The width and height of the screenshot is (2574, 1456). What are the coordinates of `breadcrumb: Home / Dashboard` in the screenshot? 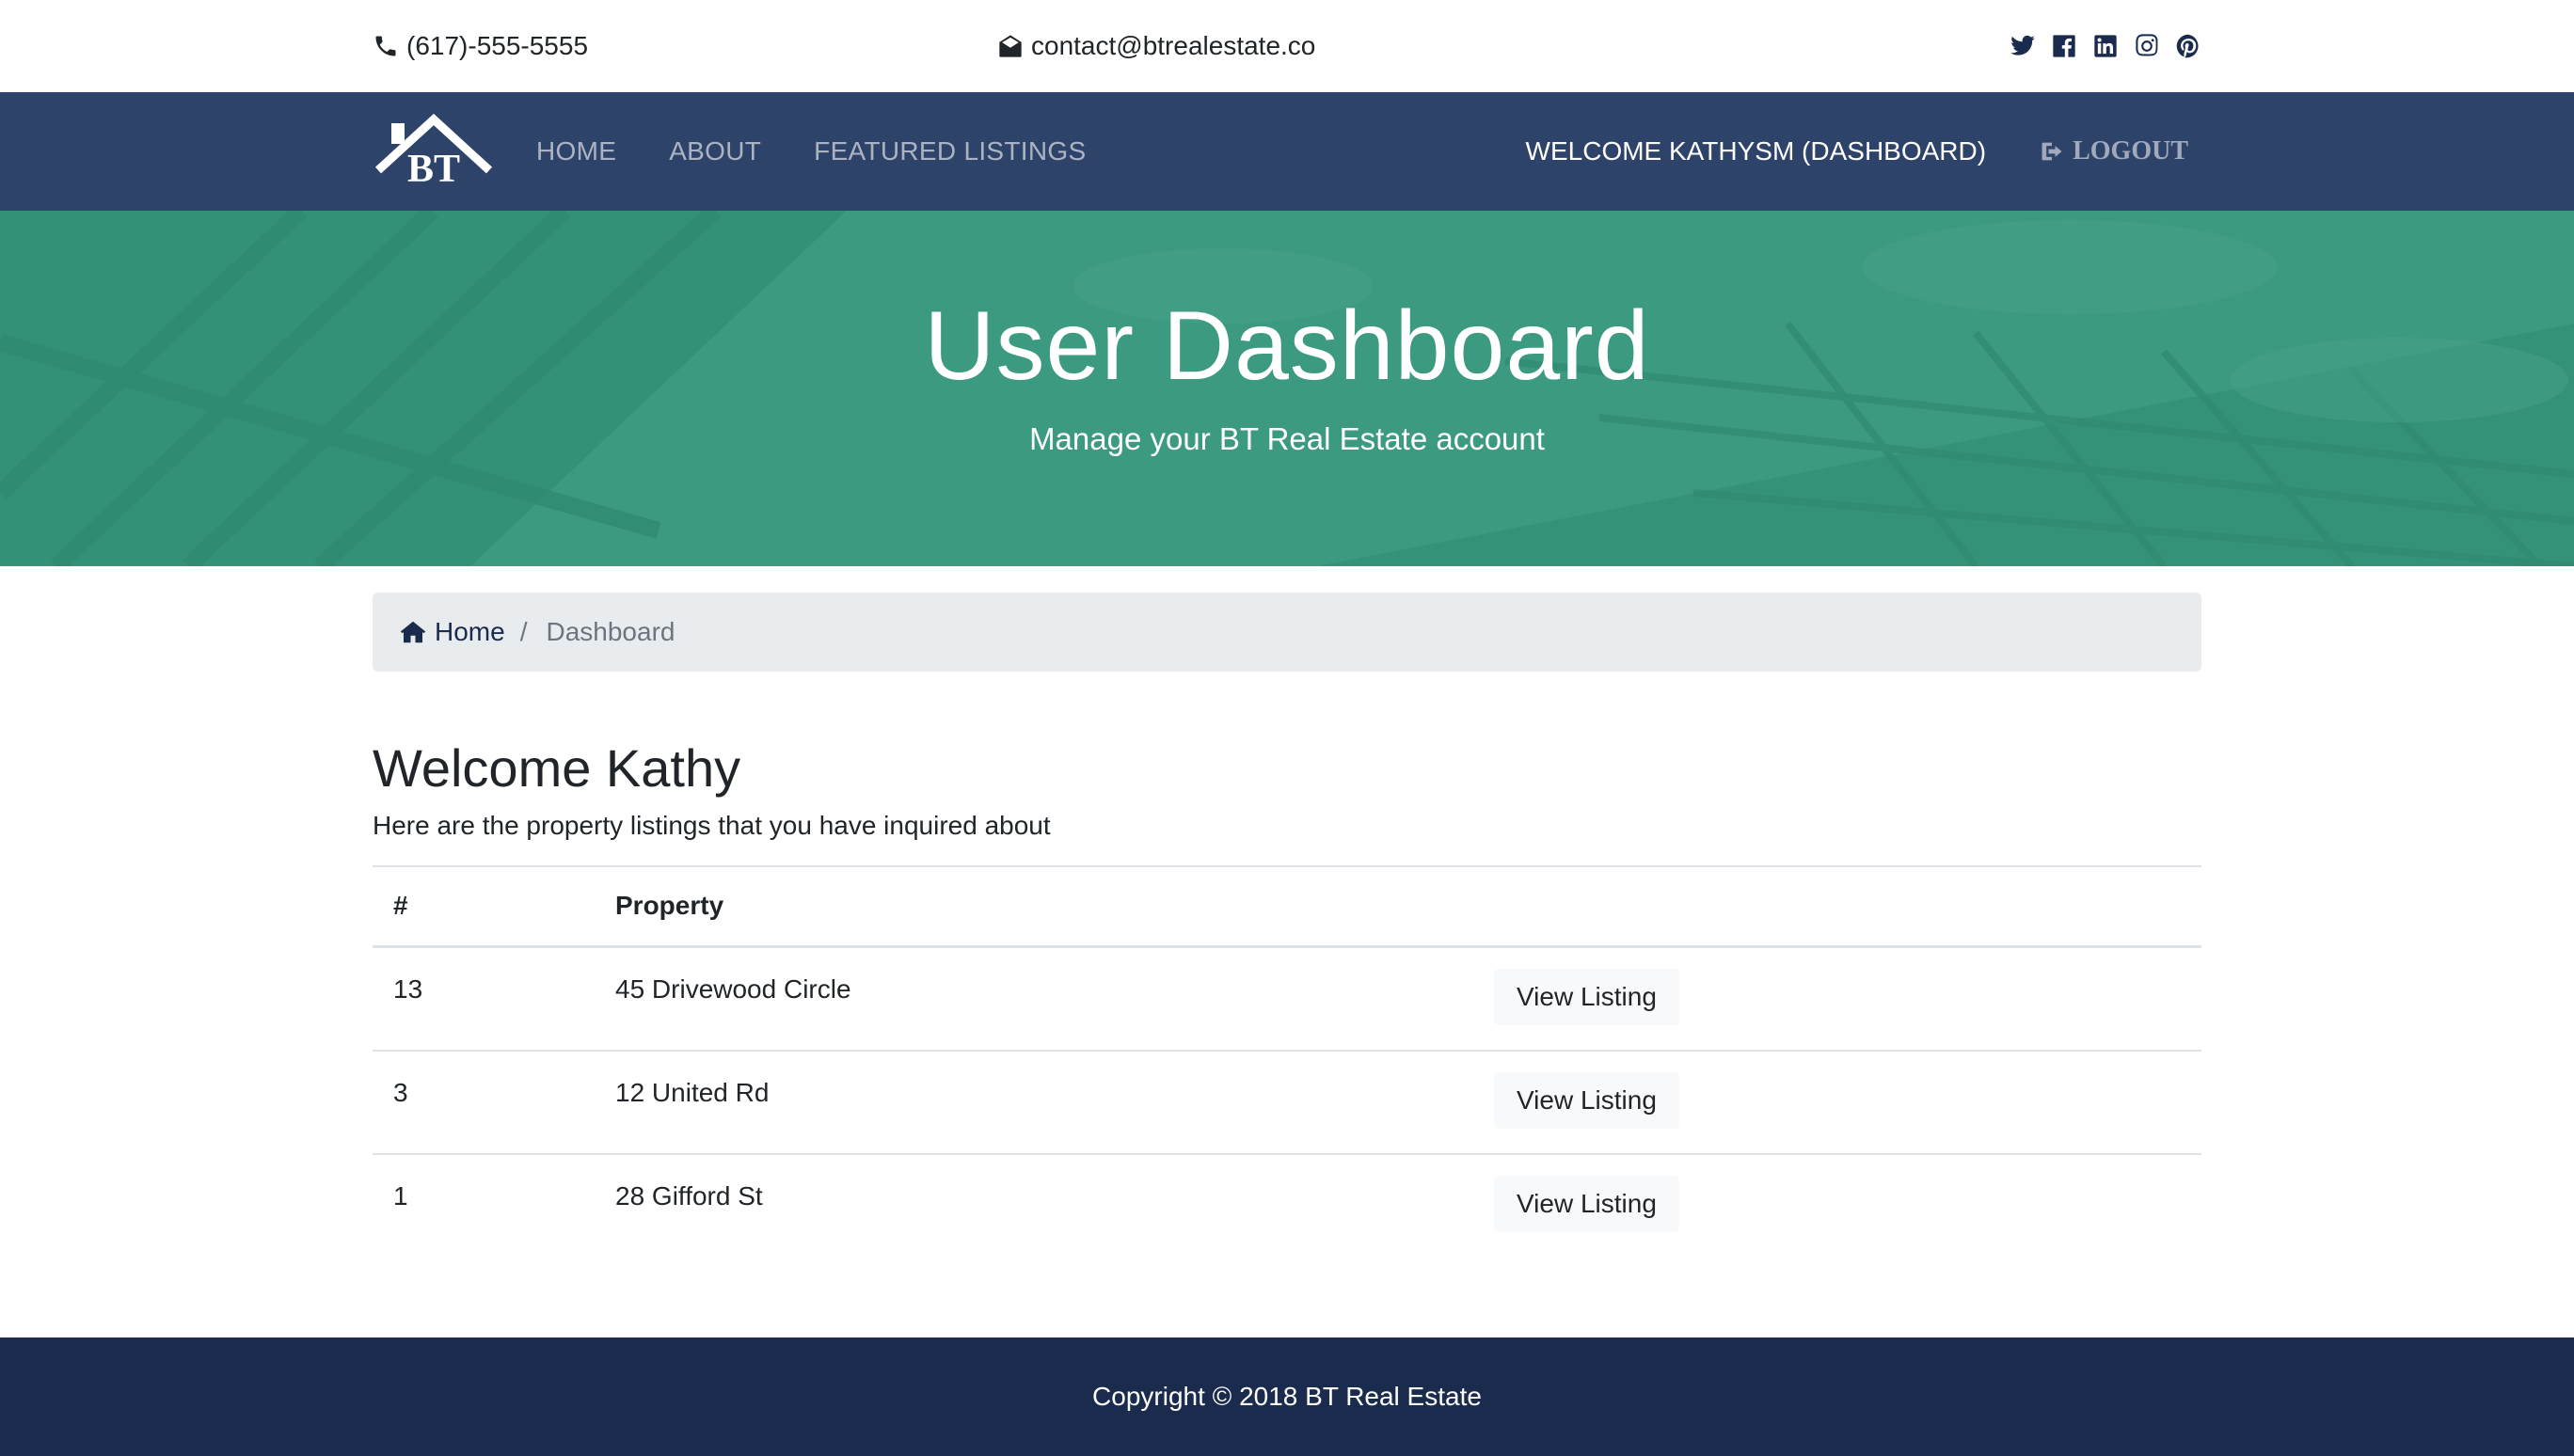 It's located at (1287, 632).